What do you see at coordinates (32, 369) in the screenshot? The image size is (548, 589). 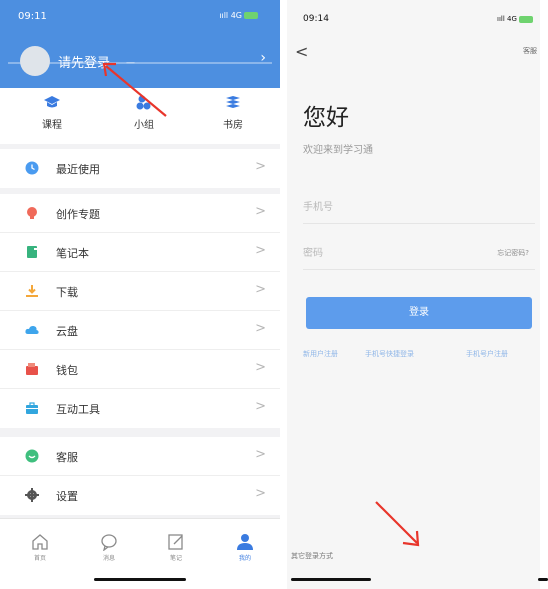 I see `wallet-icon` at bounding box center [32, 369].